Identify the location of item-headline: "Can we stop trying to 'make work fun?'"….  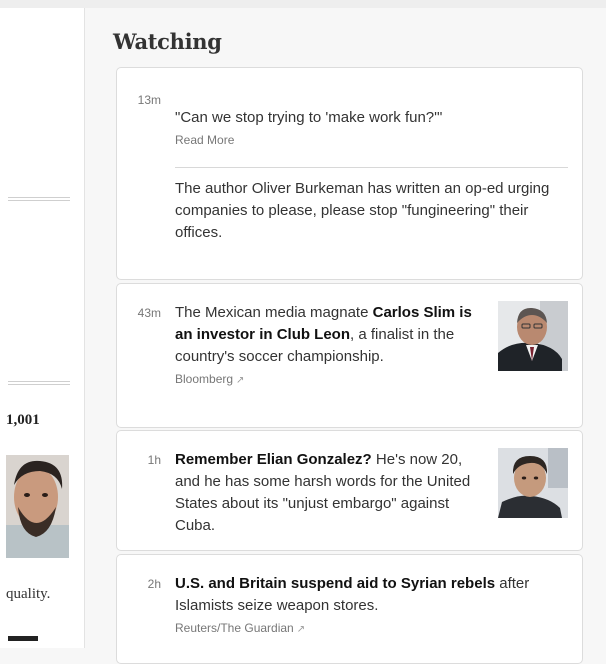
(370, 129).